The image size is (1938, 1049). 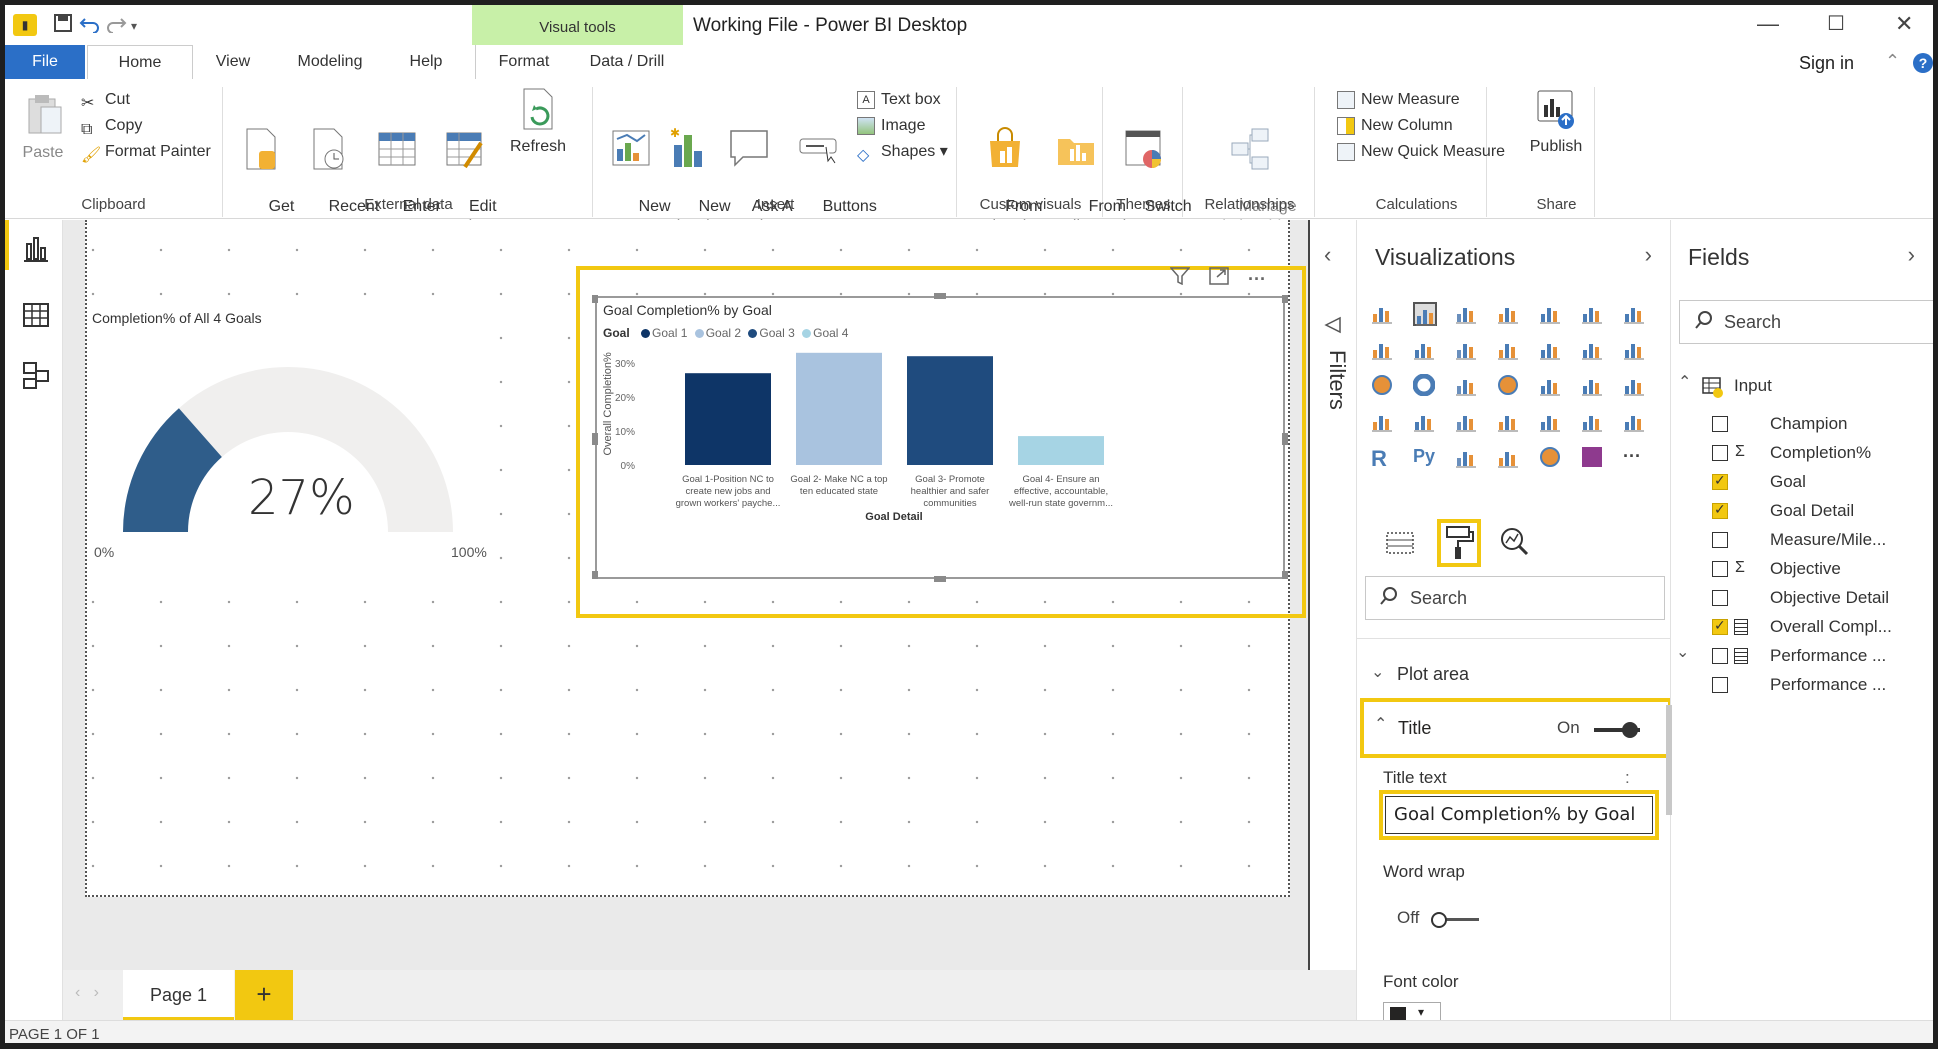 I want to click on map-icon, so click(x=1509, y=386).